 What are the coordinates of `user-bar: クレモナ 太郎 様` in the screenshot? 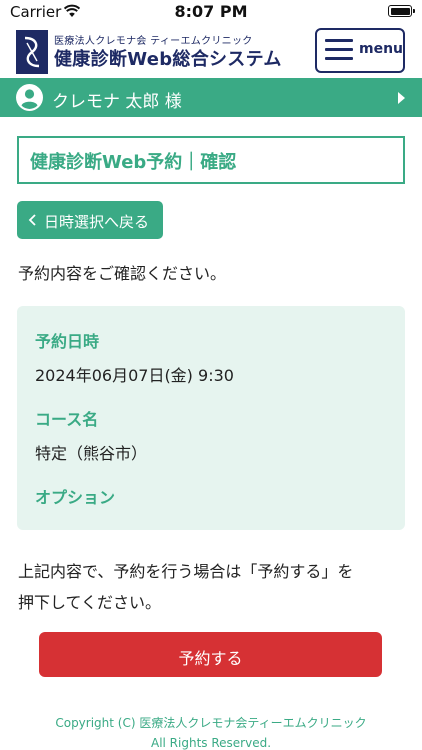 It's located at (211, 97).